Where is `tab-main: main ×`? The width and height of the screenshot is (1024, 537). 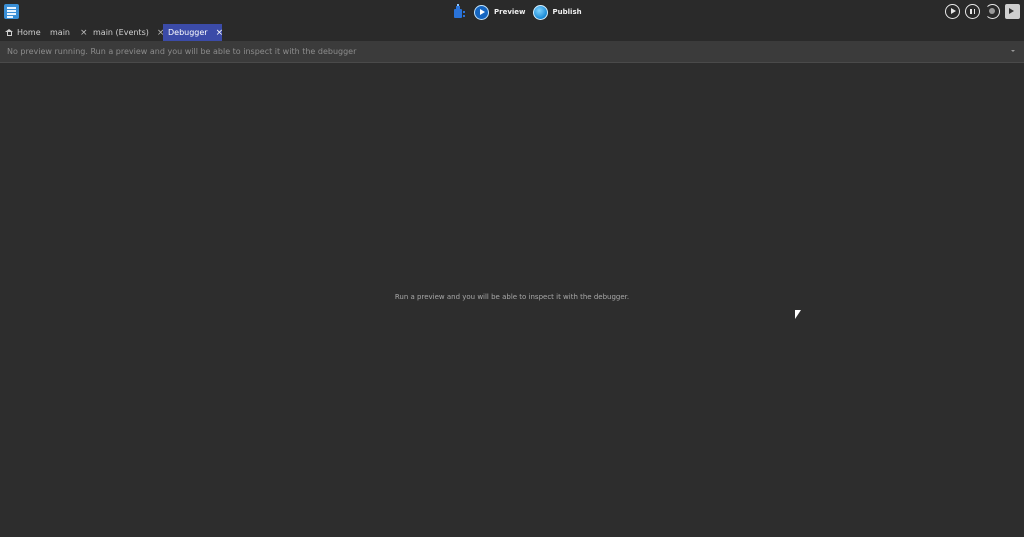 tab-main: main × is located at coordinates (69, 32).